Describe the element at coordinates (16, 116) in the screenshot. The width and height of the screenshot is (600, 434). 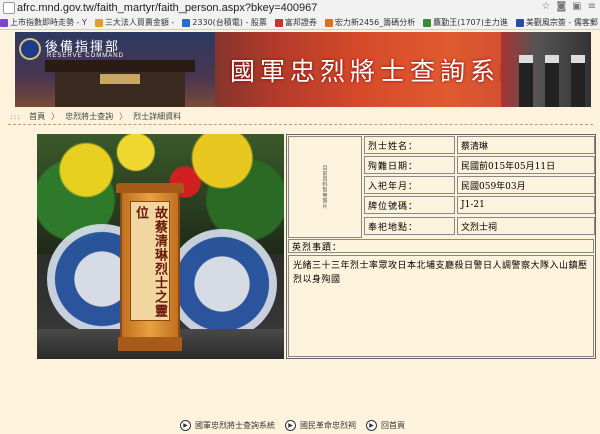
I see `breadcrumb-dots: :::` at that location.